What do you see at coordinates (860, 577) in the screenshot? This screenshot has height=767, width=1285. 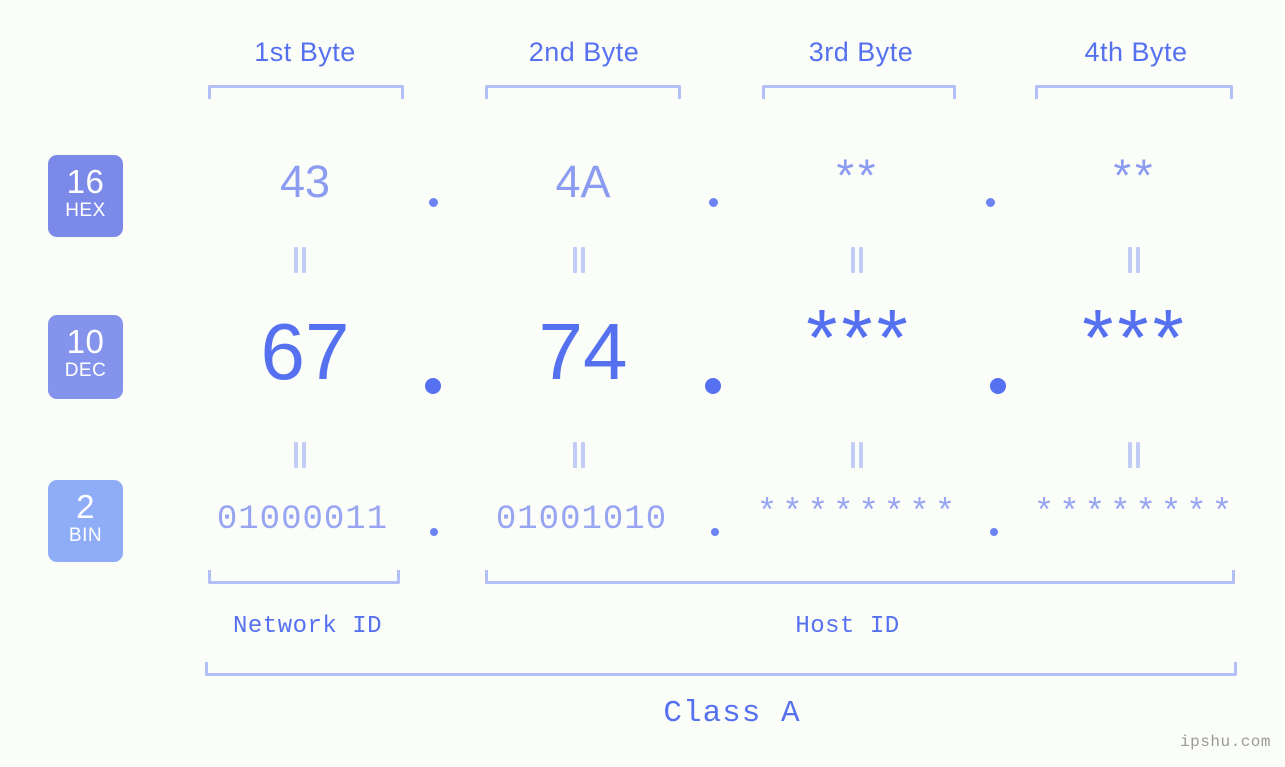 I see `bracket-host-id` at bounding box center [860, 577].